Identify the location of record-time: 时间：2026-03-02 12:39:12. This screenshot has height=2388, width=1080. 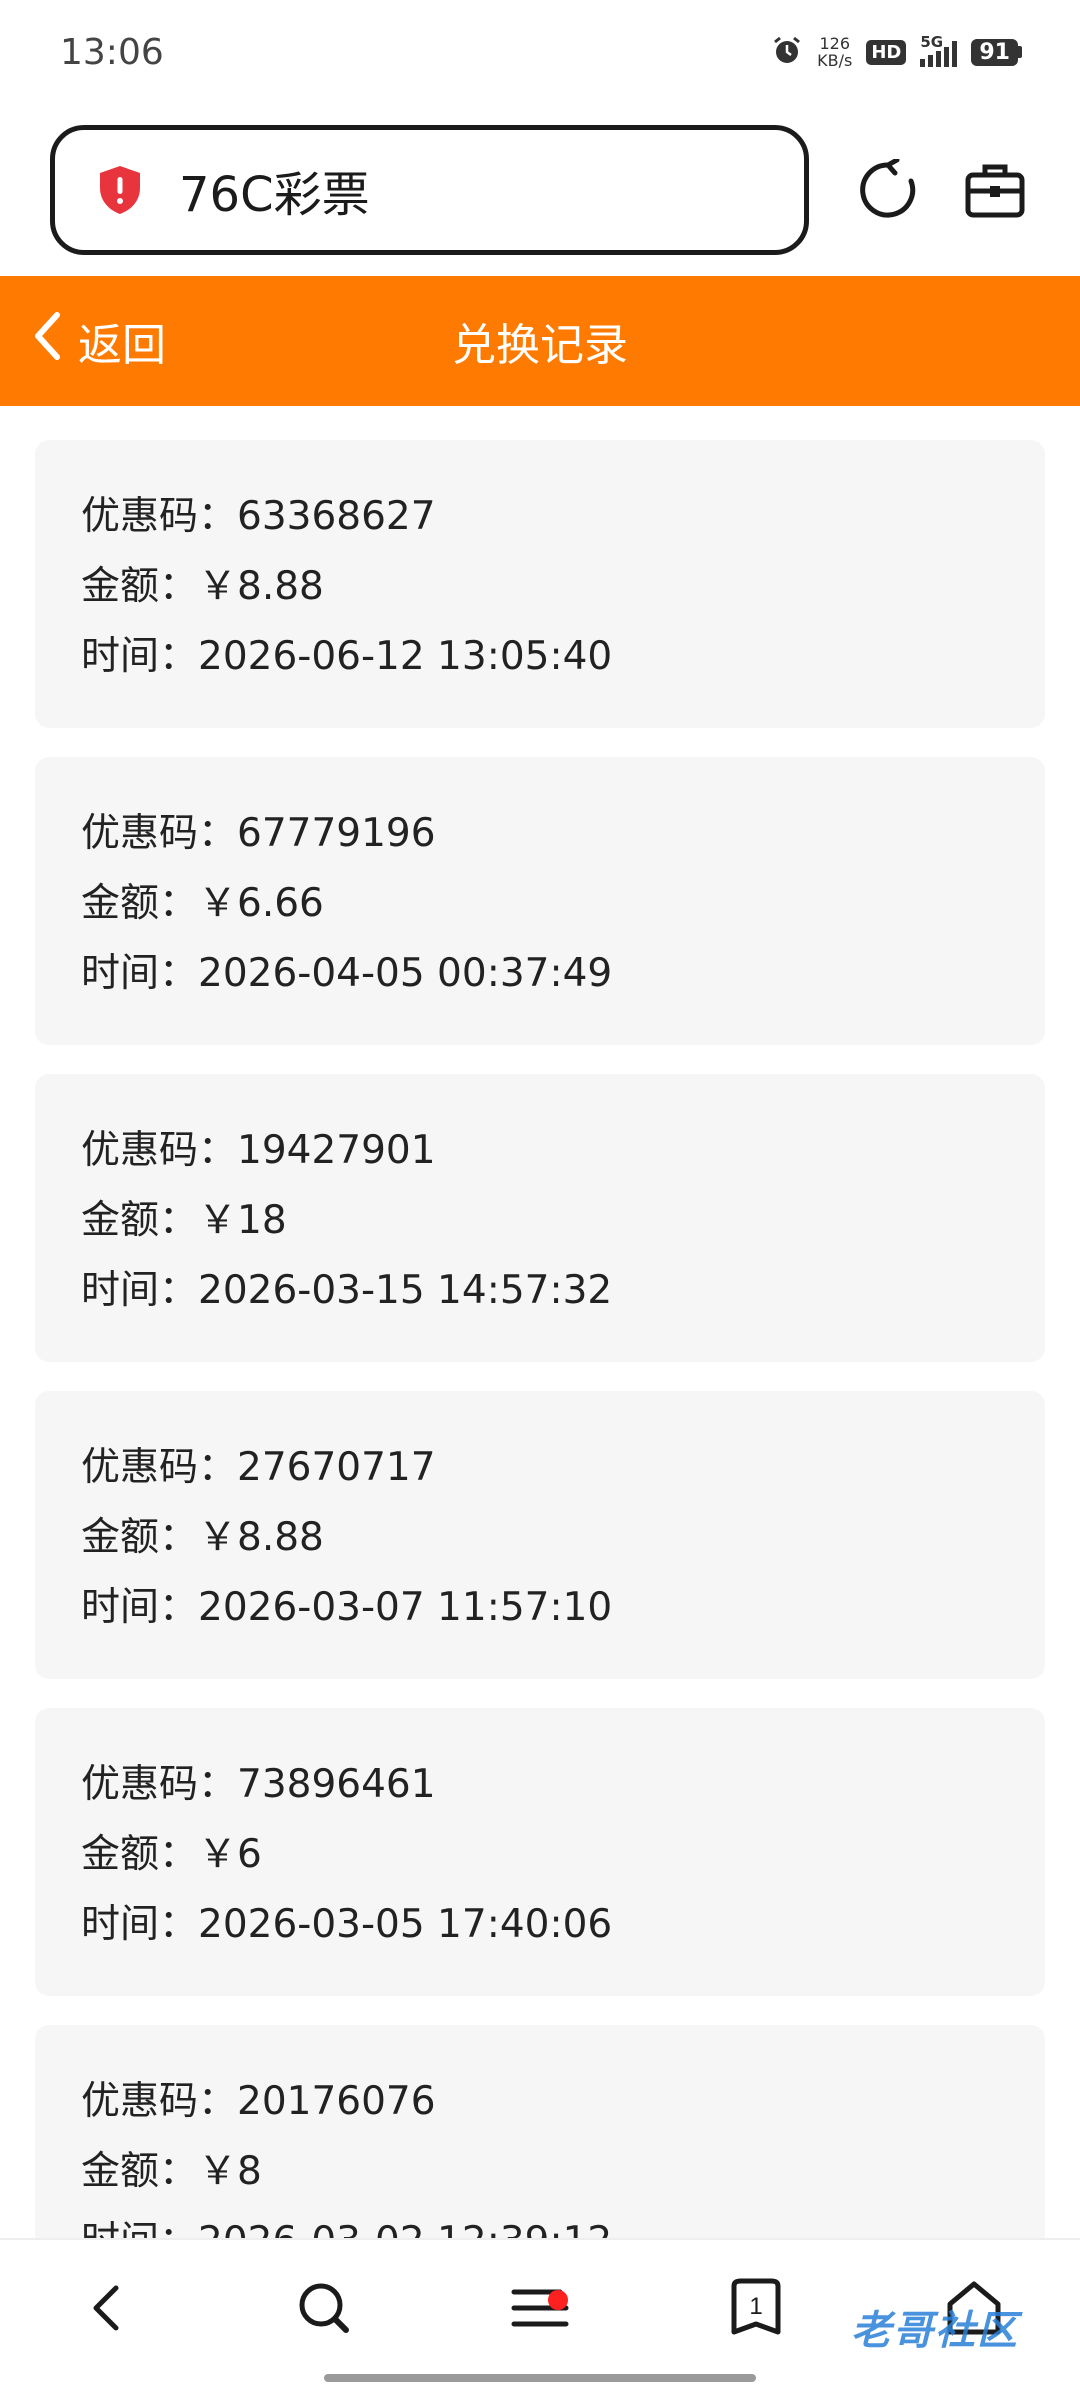
(563, 2222).